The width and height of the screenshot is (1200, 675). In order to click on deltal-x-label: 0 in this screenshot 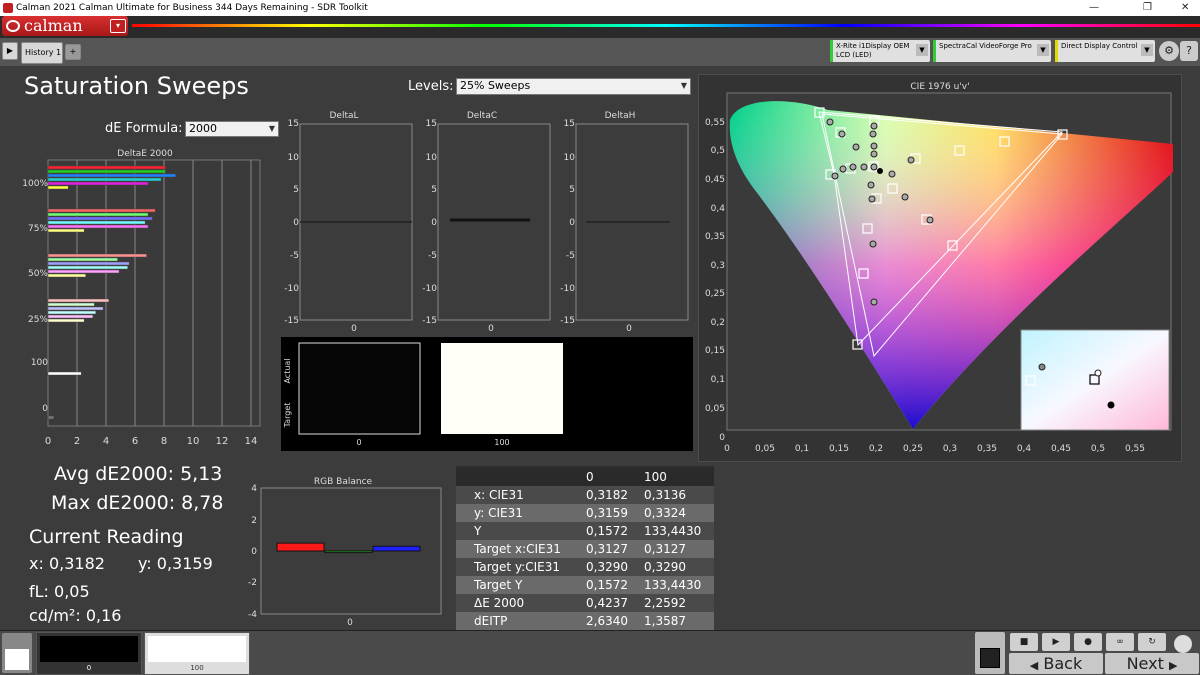, I will do `click(354, 329)`.